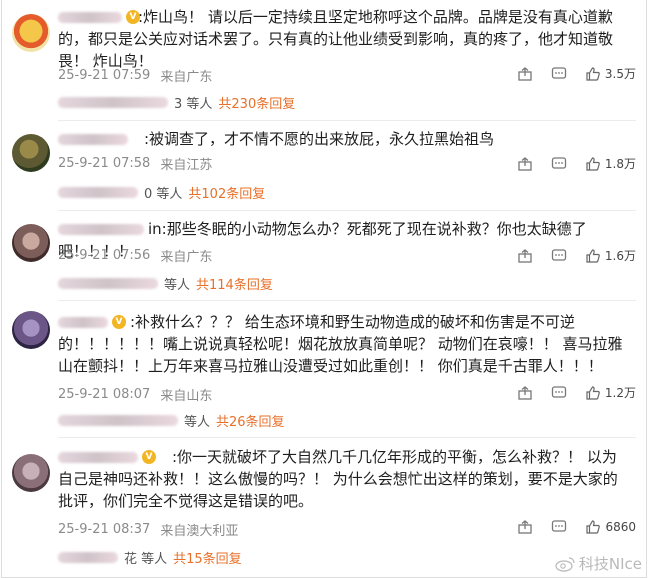  Describe the element at coordinates (576, 255) in the screenshot. I see `comment-actions: 1.6万` at that location.